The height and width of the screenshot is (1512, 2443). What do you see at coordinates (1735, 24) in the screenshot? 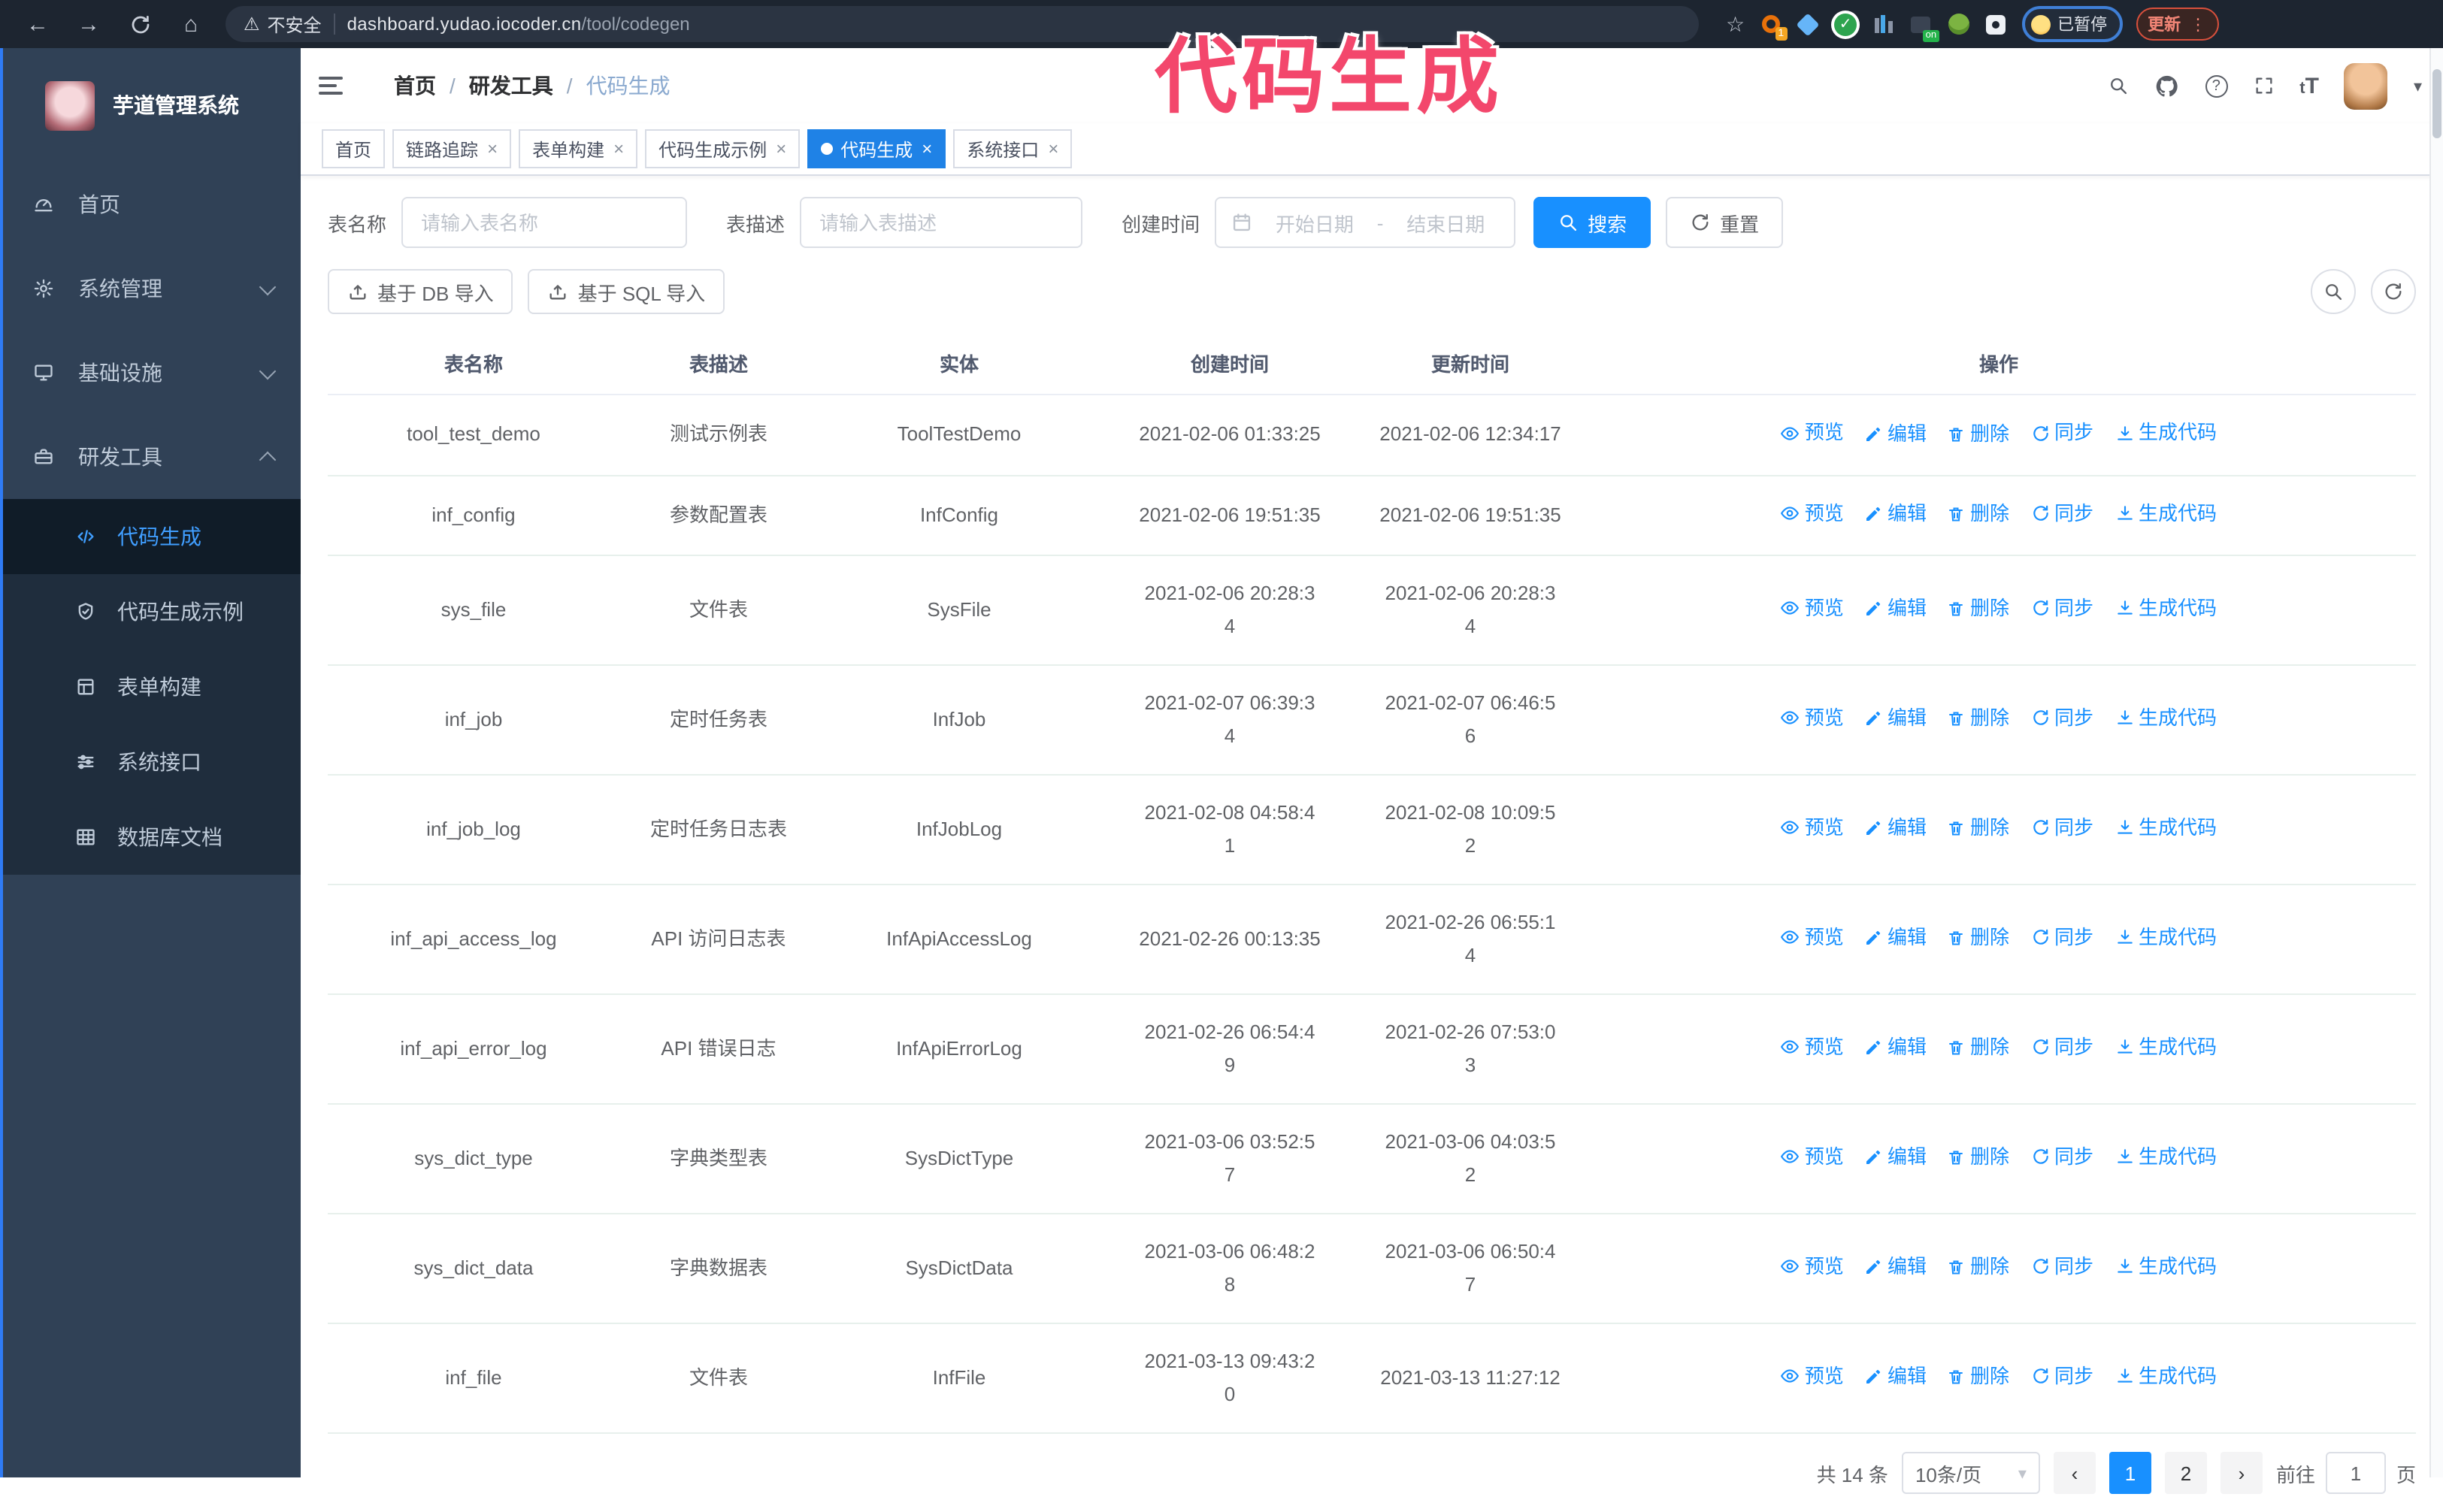
I see `bookmark-star-icon: ☆` at bounding box center [1735, 24].